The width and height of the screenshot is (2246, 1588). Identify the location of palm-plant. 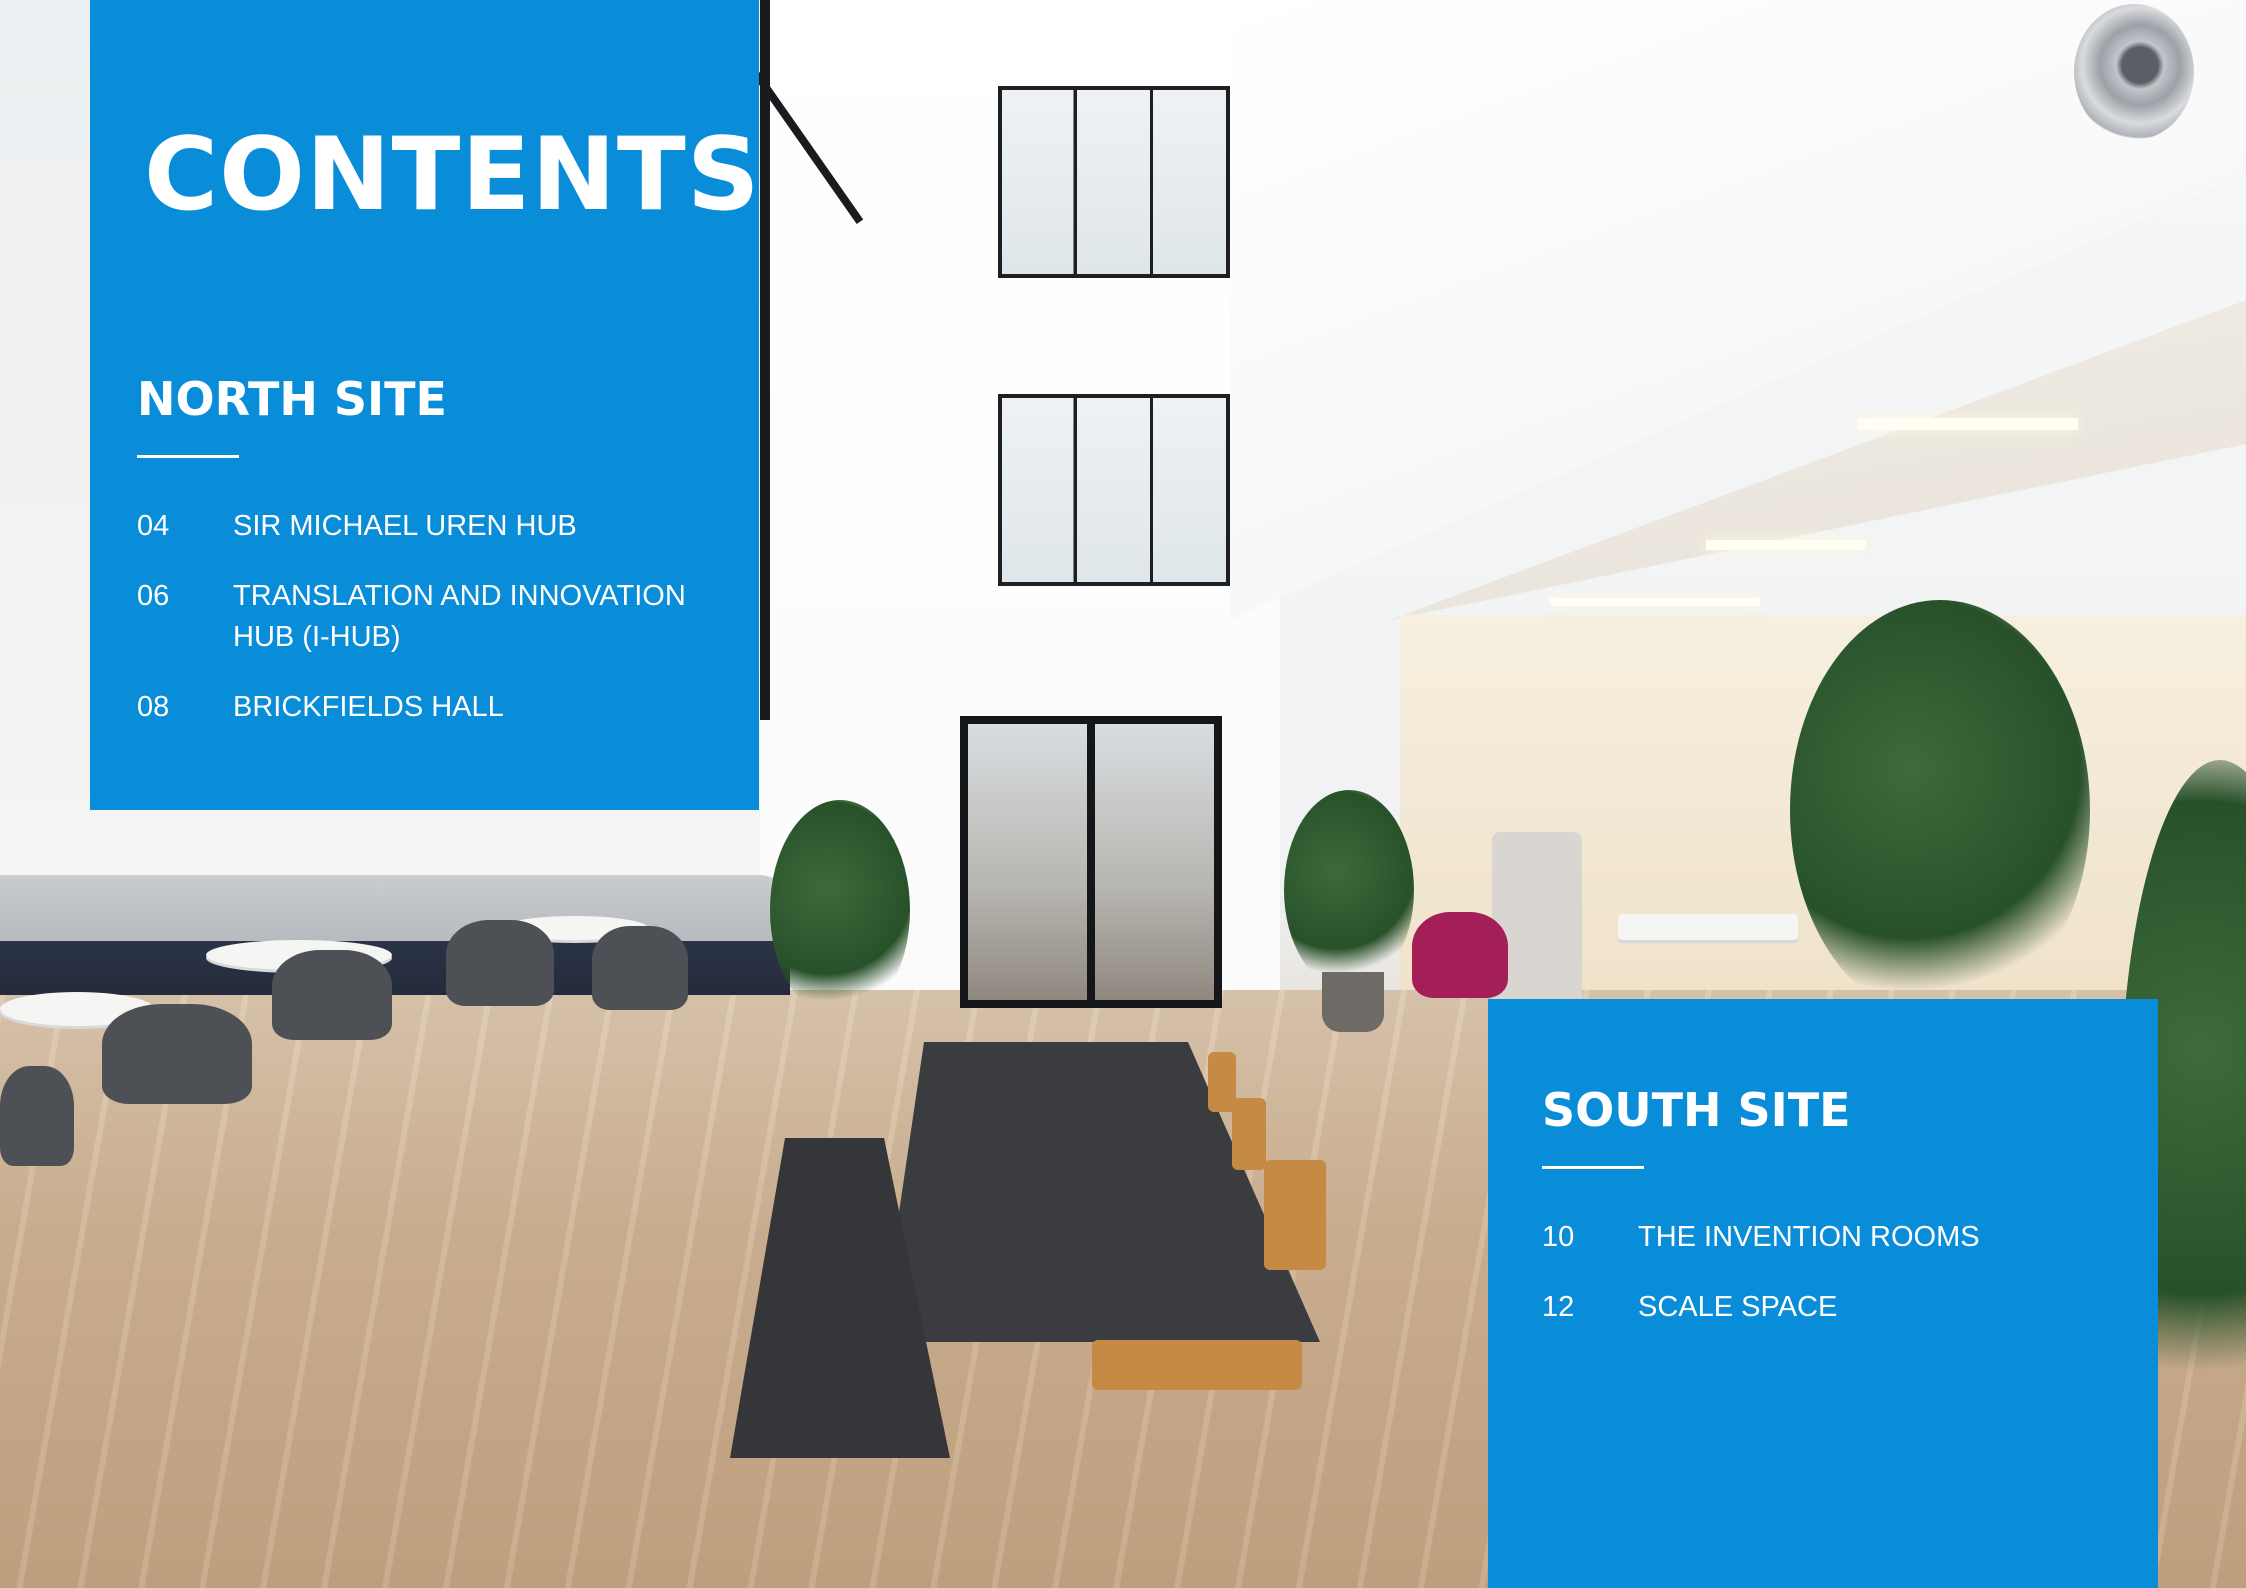
(1940, 810).